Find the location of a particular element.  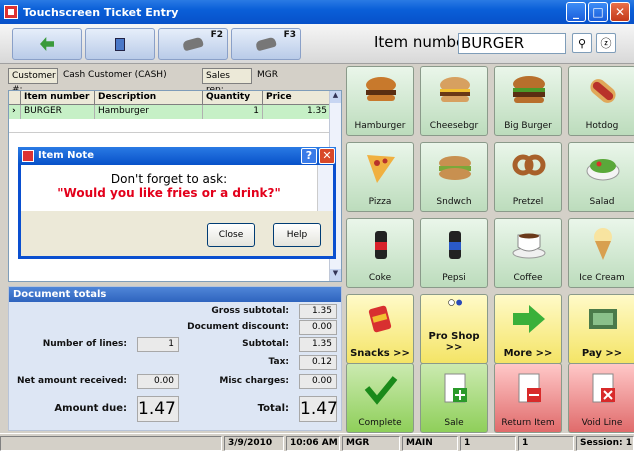

return-item-button: Return Item is located at coordinates (528, 398).